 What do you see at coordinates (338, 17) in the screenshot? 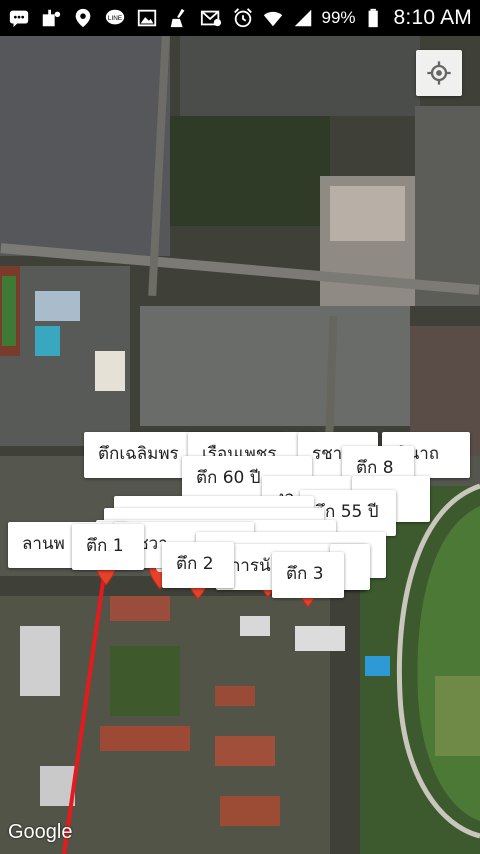
I see `battery-percent: 99%` at bounding box center [338, 17].